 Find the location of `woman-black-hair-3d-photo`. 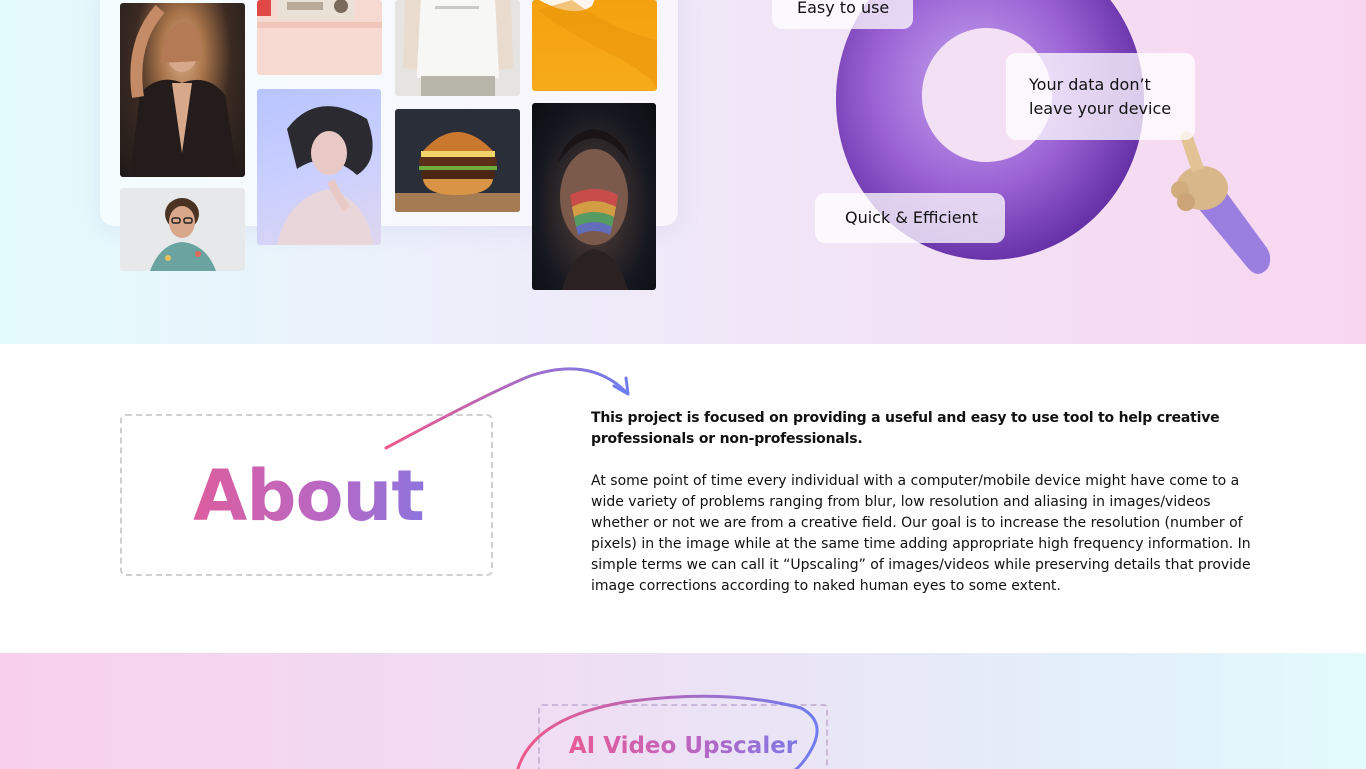

woman-black-hair-3d-photo is located at coordinates (319, 167).